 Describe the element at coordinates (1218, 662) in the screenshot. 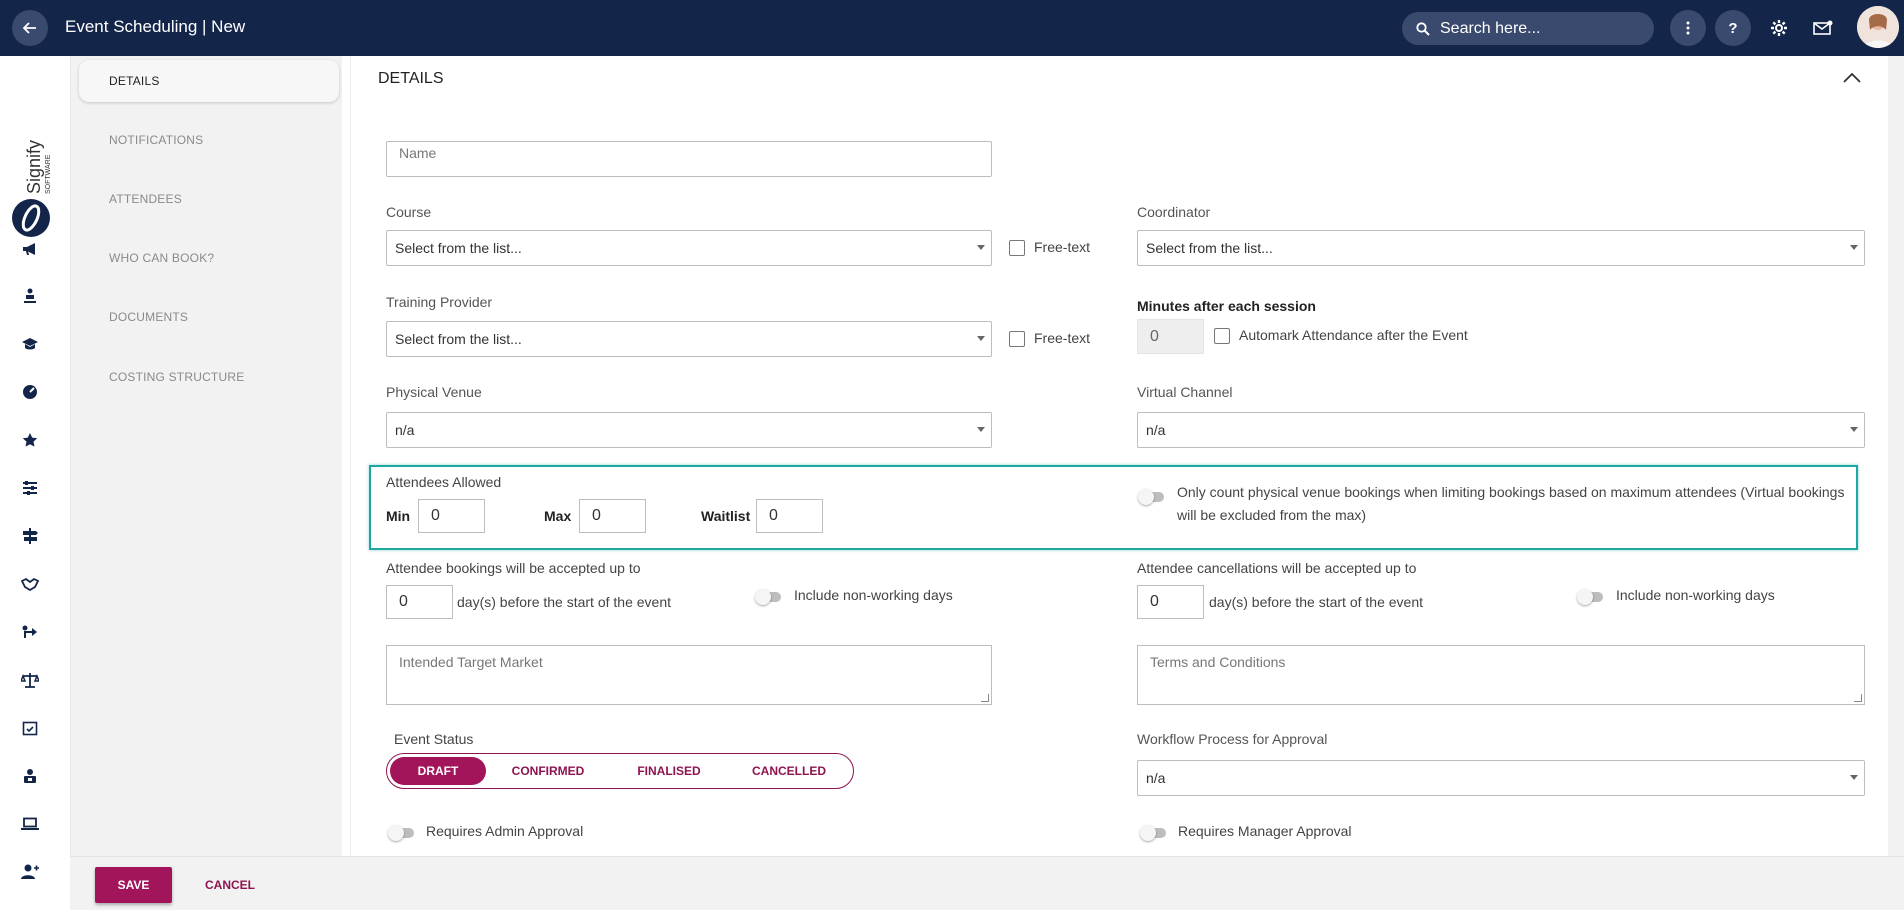

I see `terms-placeholder: Terms and Conditions` at that location.